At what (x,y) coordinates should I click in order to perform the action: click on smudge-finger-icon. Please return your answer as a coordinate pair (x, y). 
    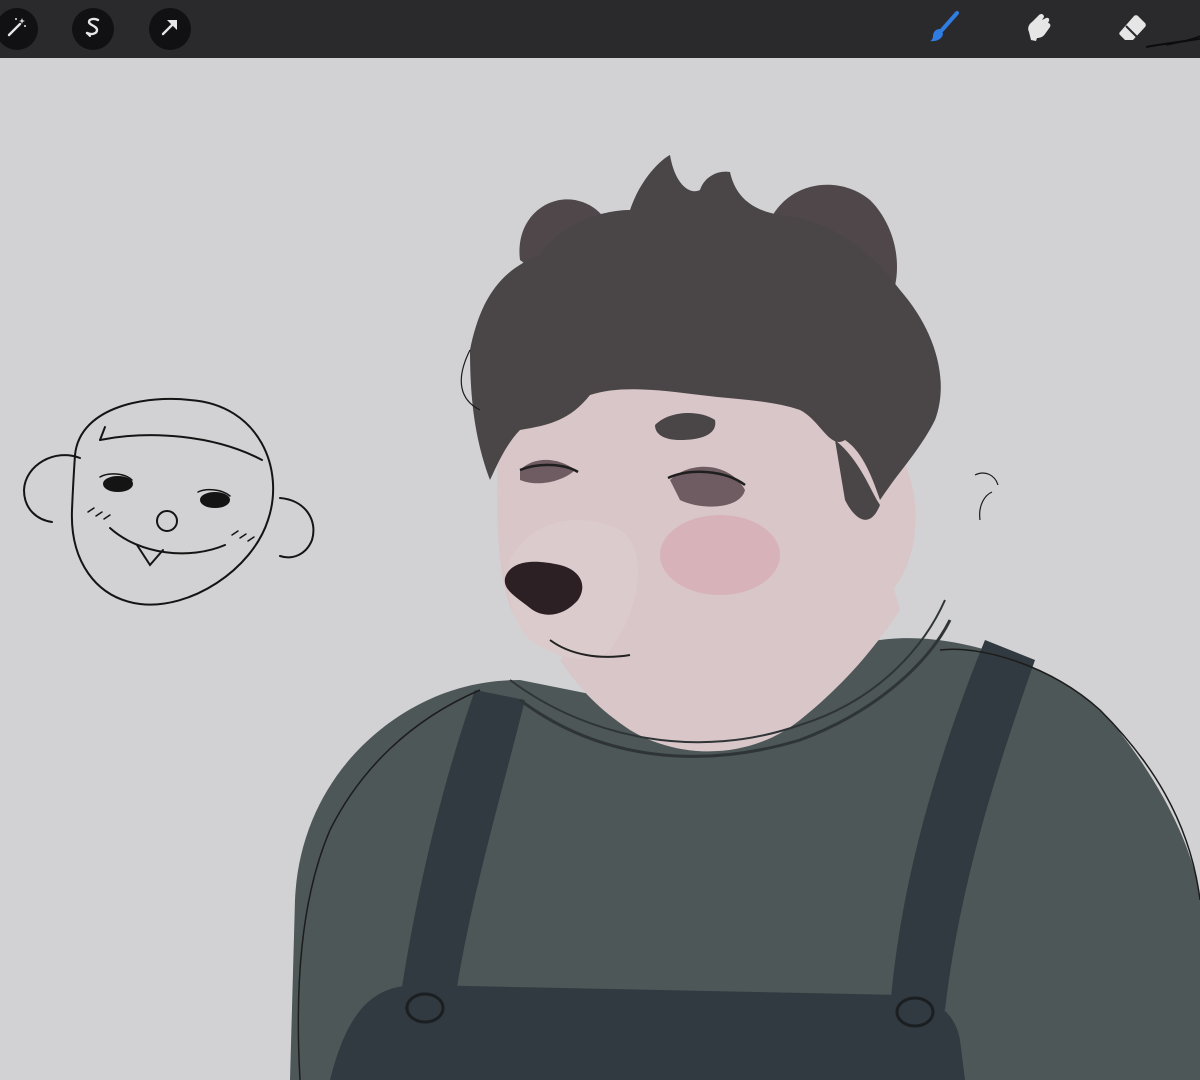
    Looking at the image, I should click on (1038, 29).